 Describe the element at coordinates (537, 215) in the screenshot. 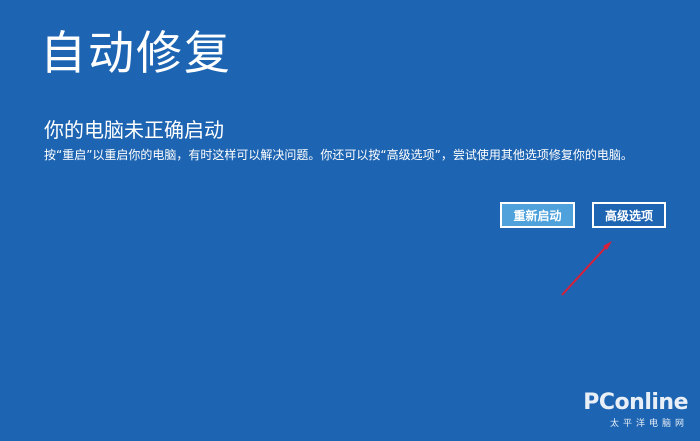

I see `restart-button: 重新启动` at that location.